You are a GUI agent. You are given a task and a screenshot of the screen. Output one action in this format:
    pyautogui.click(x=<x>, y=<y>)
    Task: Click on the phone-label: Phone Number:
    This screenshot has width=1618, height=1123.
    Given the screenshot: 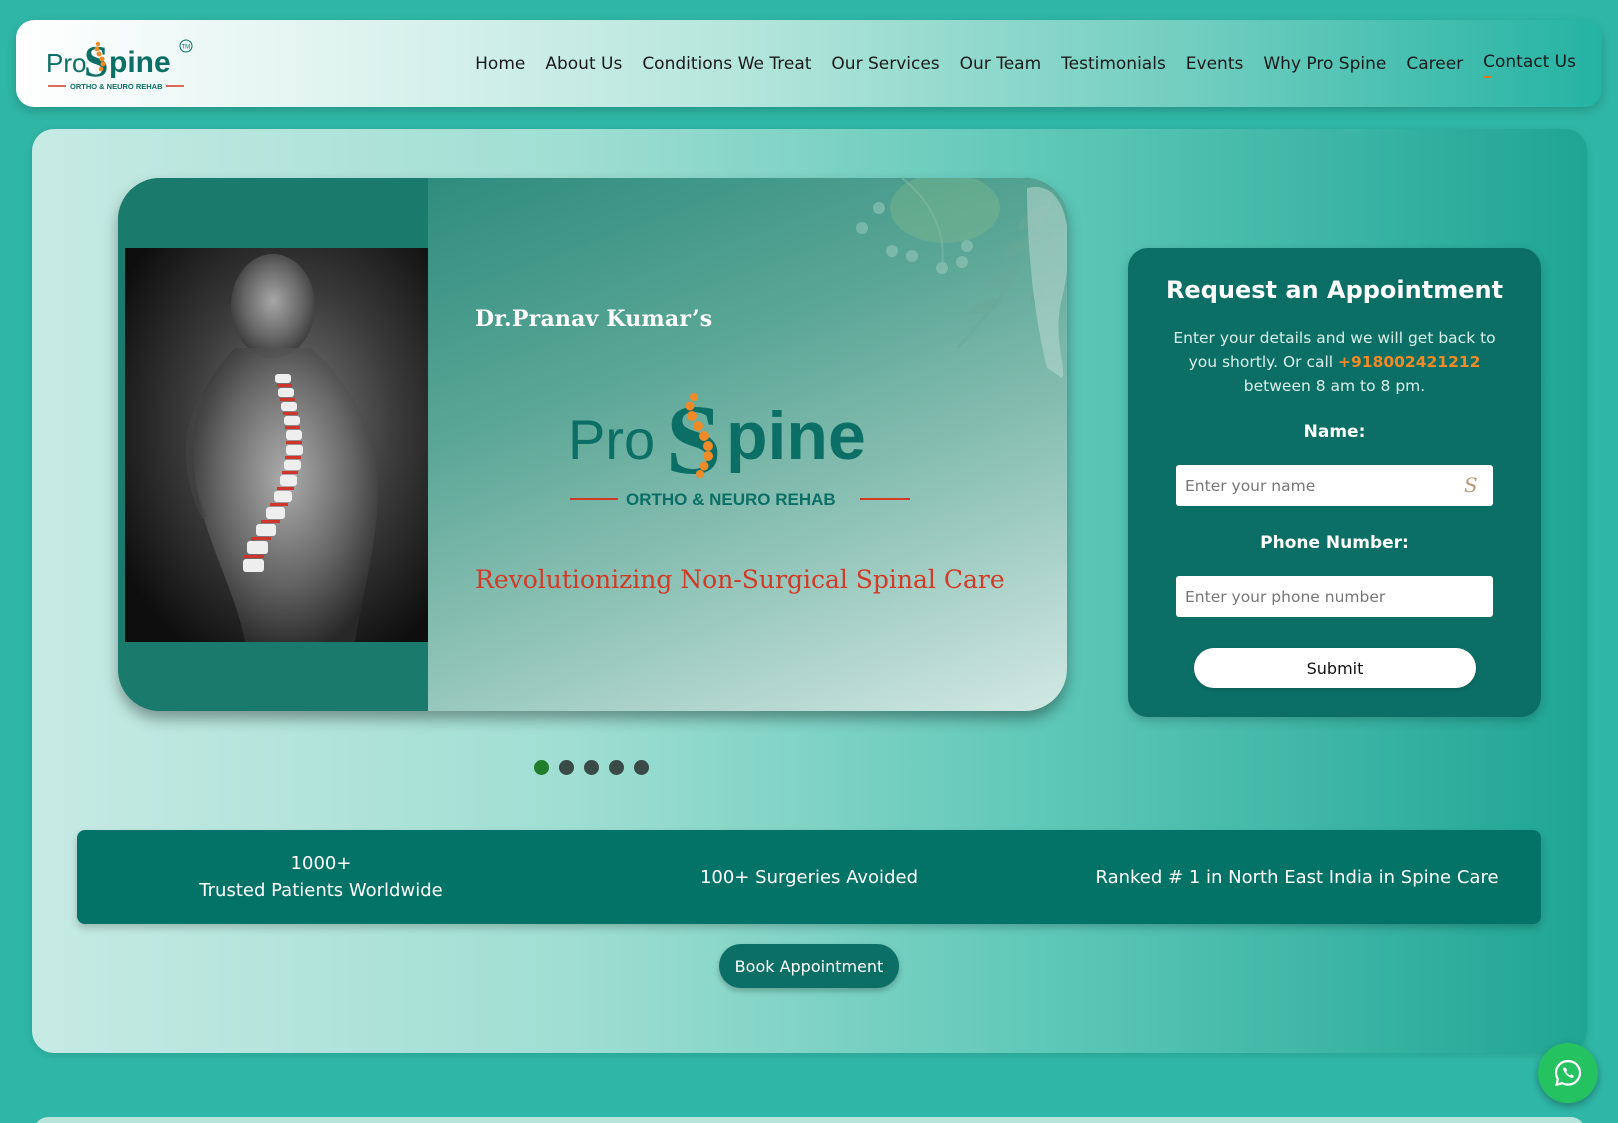 What is the action you would take?
    pyautogui.click(x=1334, y=543)
    